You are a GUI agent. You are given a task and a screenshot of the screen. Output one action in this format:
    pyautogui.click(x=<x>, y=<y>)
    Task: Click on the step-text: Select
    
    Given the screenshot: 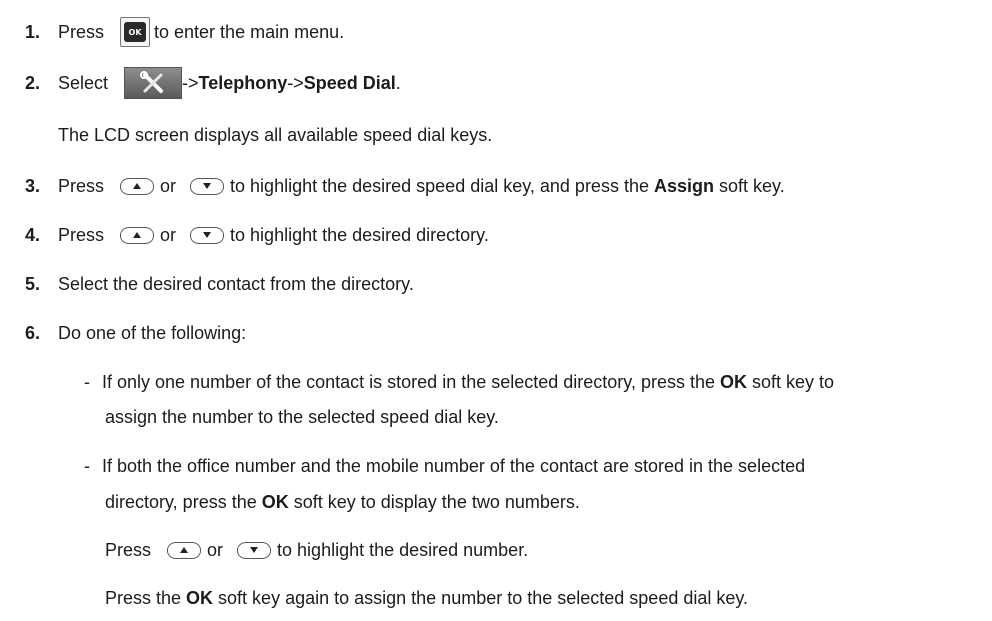 What is the action you would take?
    pyautogui.click(x=83, y=82)
    